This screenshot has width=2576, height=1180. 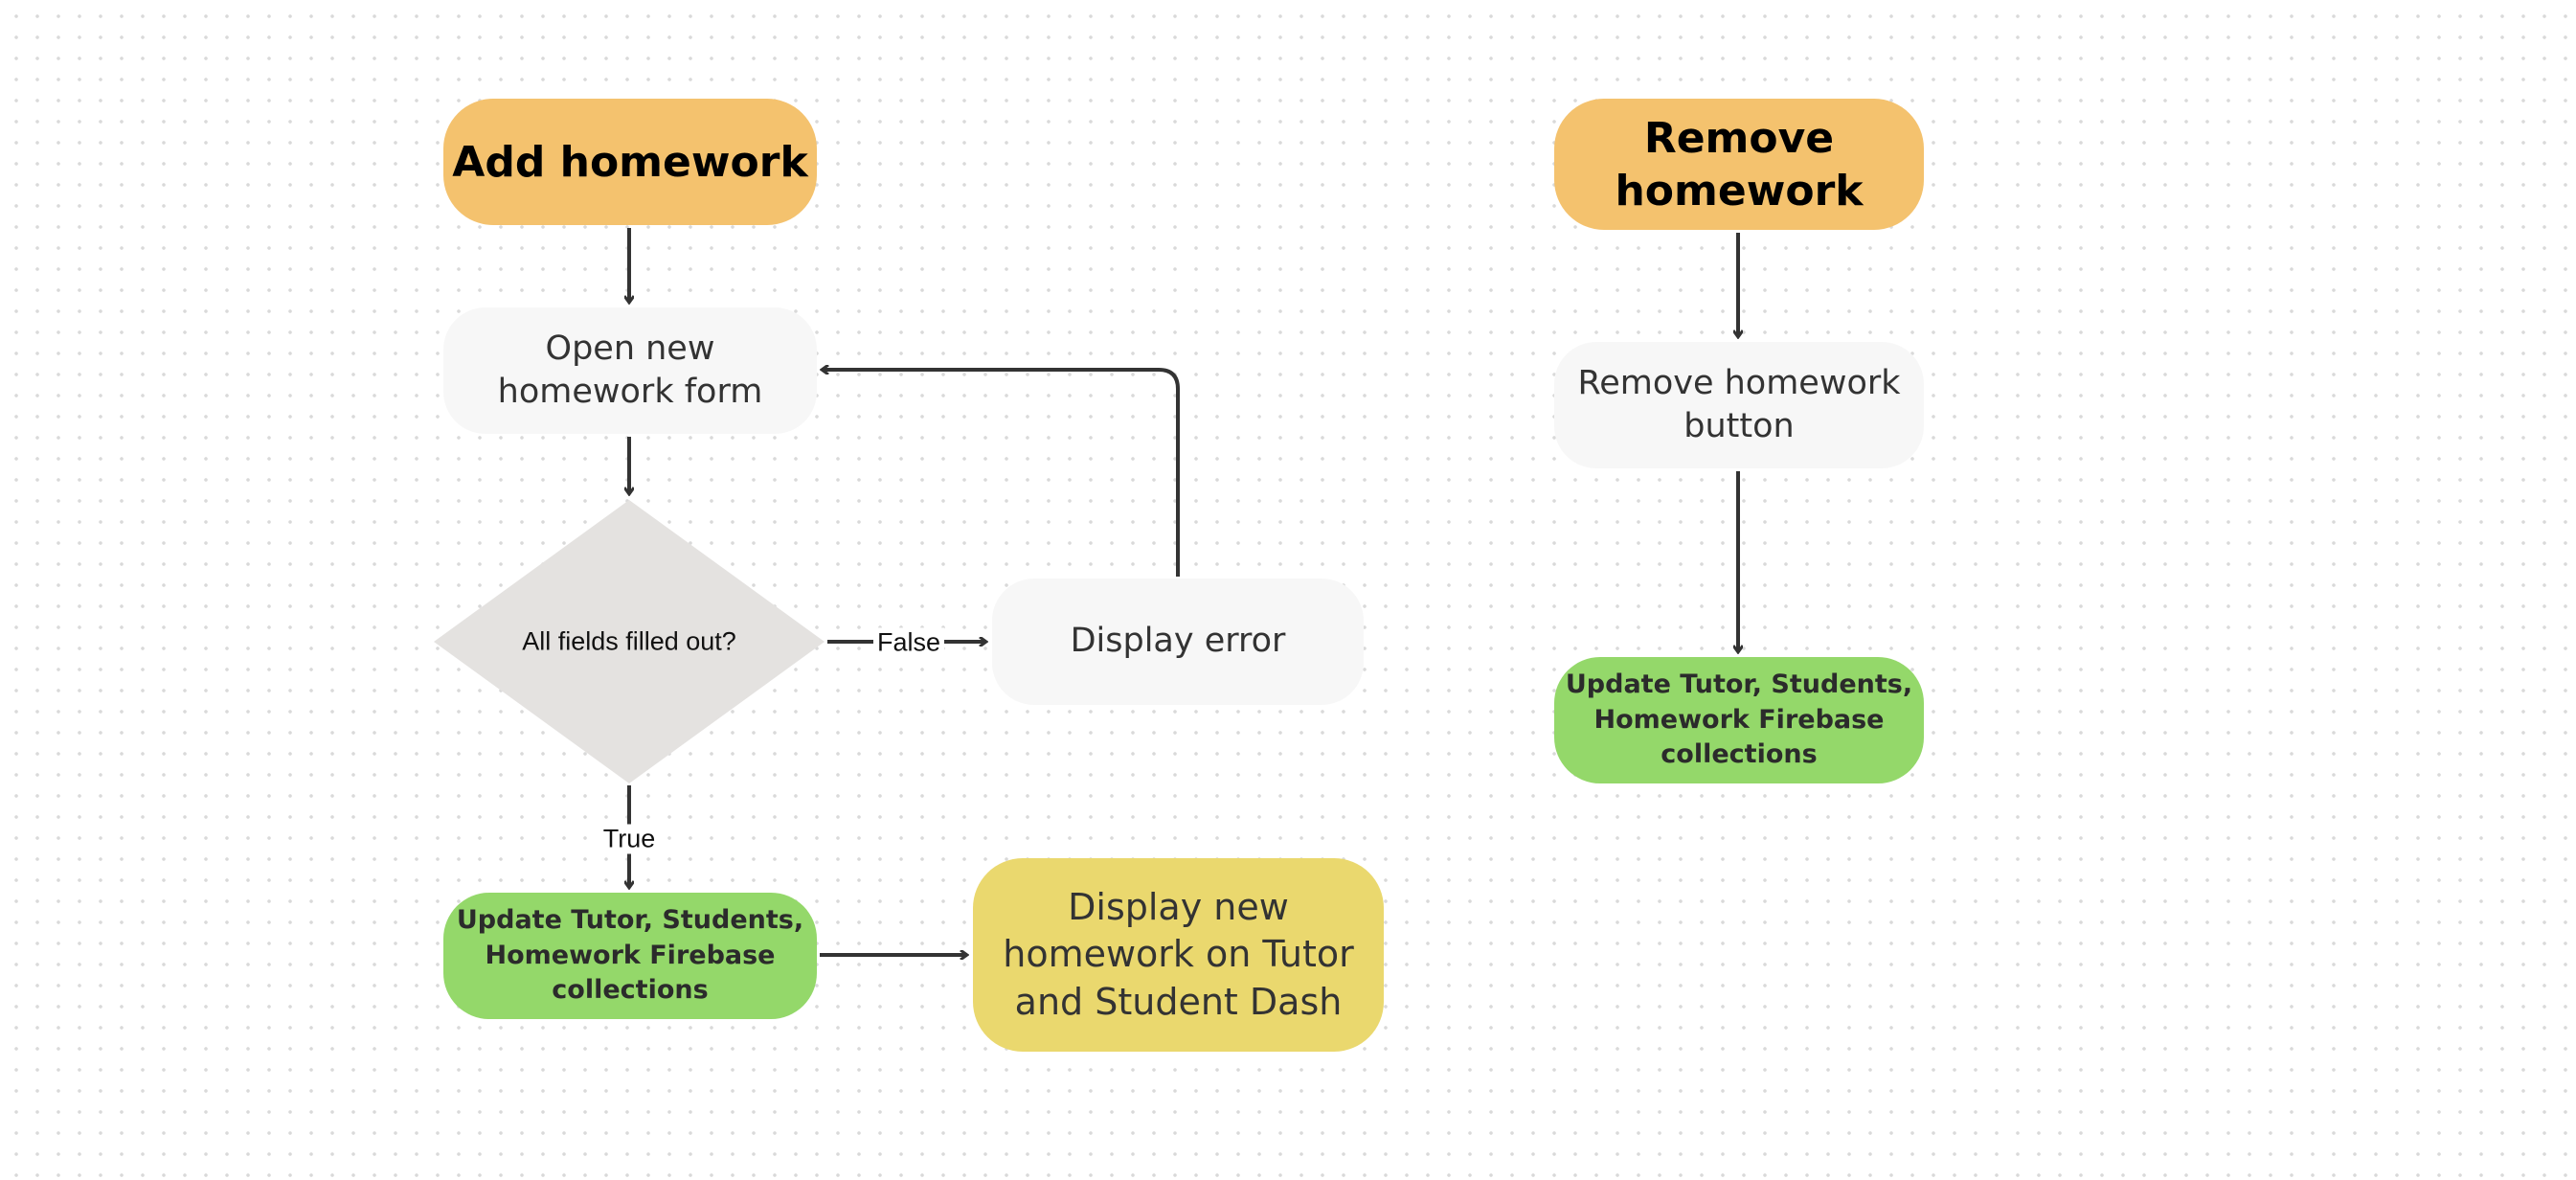 I want to click on false-label: False, so click(x=908, y=642).